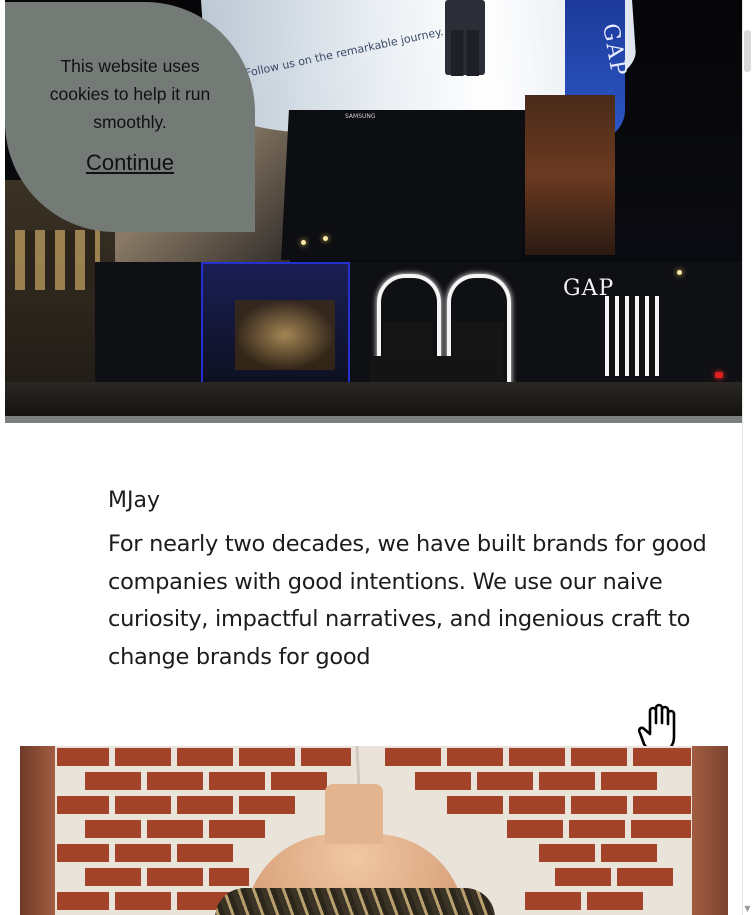 The width and height of the screenshot is (752, 915). Describe the element at coordinates (747, 457) in the screenshot. I see `page-scrollbar: ▼` at that location.